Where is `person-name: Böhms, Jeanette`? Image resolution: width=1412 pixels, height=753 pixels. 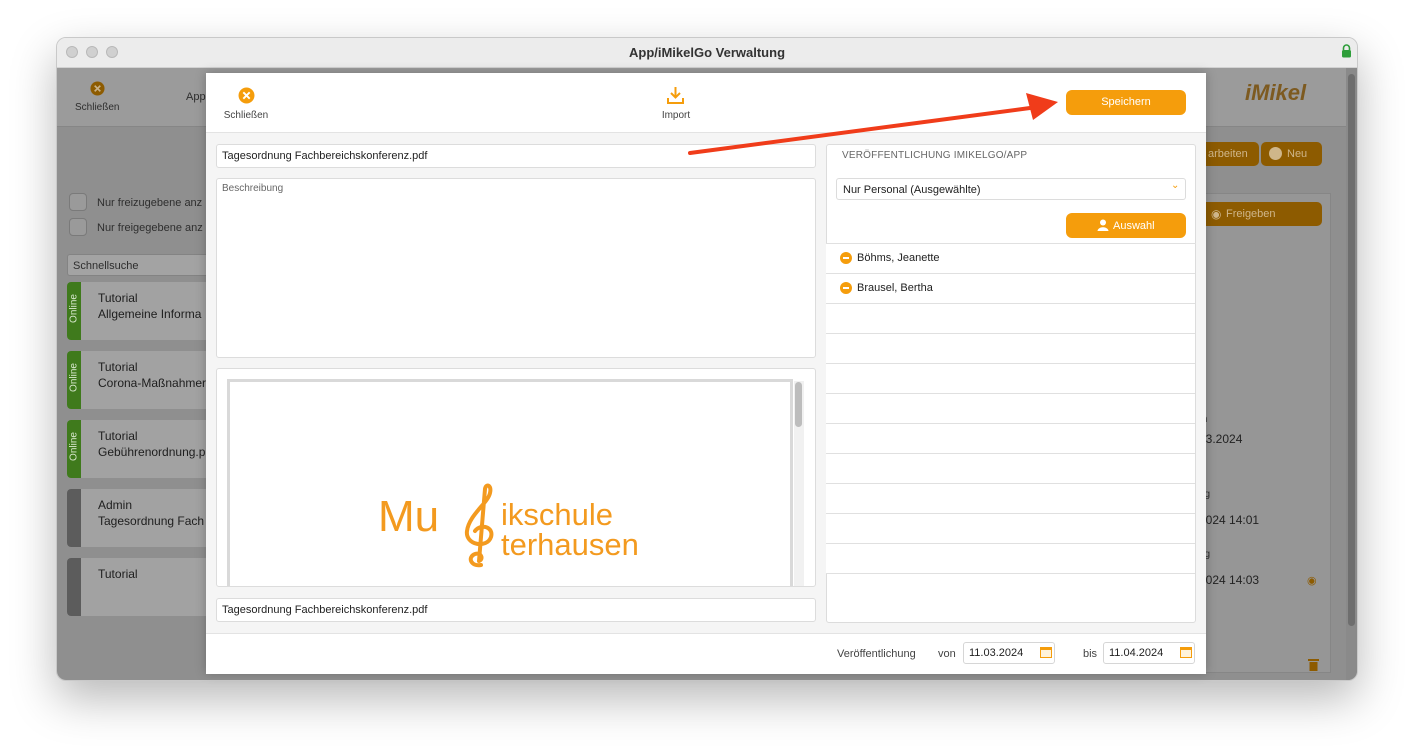 person-name: Böhms, Jeanette is located at coordinates (898, 258).